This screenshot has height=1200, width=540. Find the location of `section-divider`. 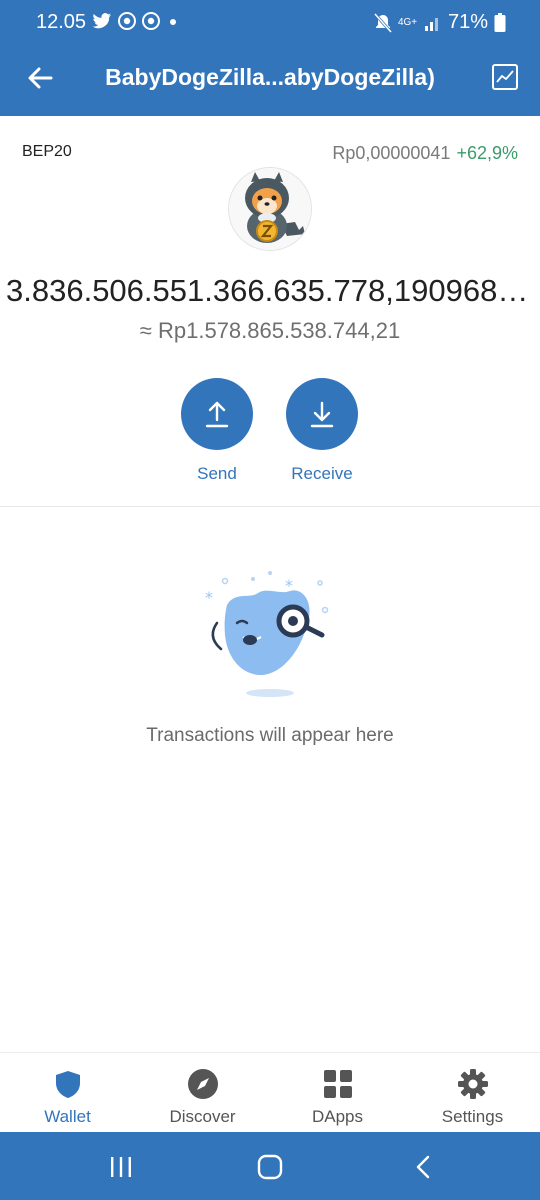

section-divider is located at coordinates (270, 506).